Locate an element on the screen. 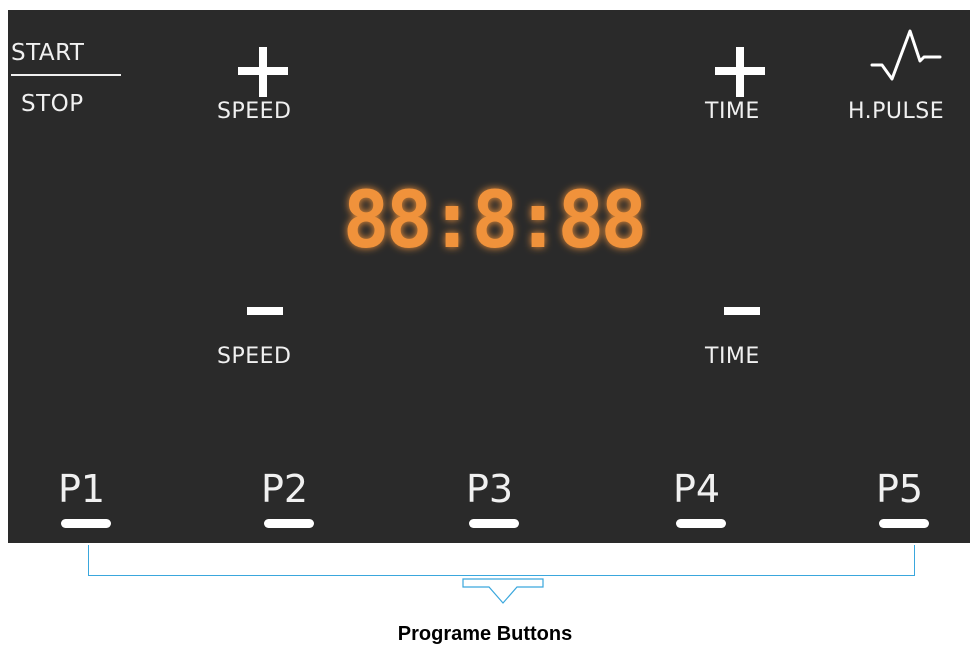  program-indicator-p2 is located at coordinates (289, 523).